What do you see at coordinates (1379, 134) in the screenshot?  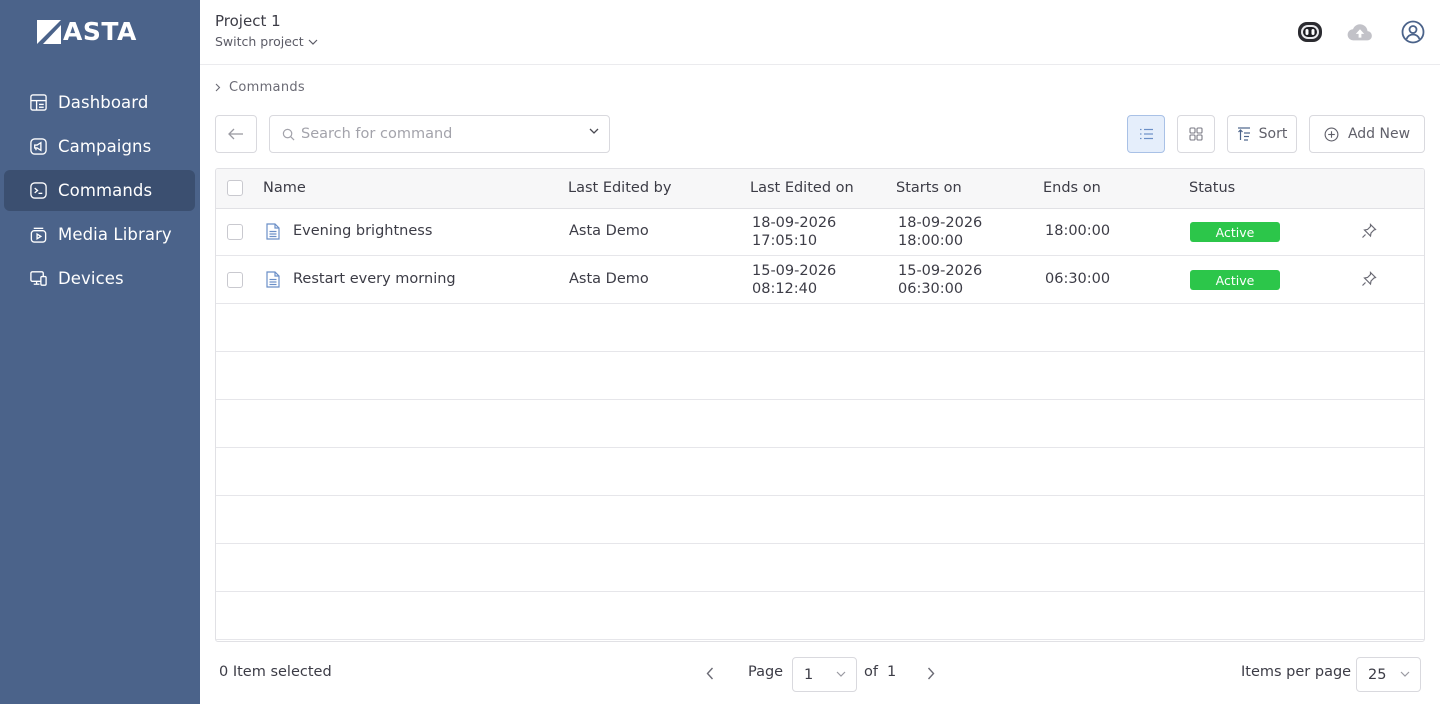 I see `add-new-label: Add New` at bounding box center [1379, 134].